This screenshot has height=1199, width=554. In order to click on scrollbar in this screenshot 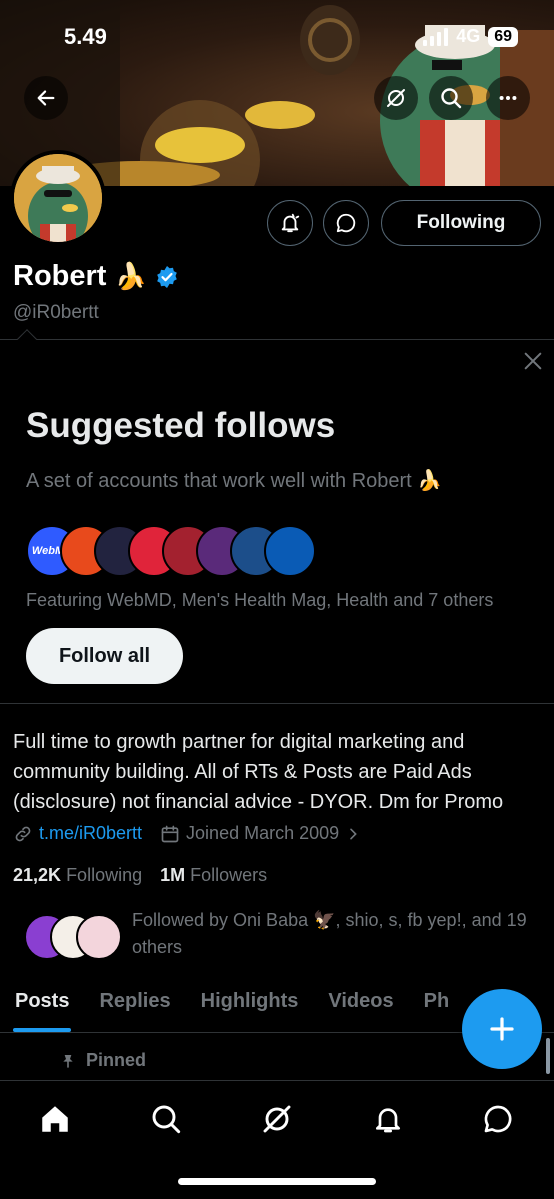, I will do `click(548, 1056)`.